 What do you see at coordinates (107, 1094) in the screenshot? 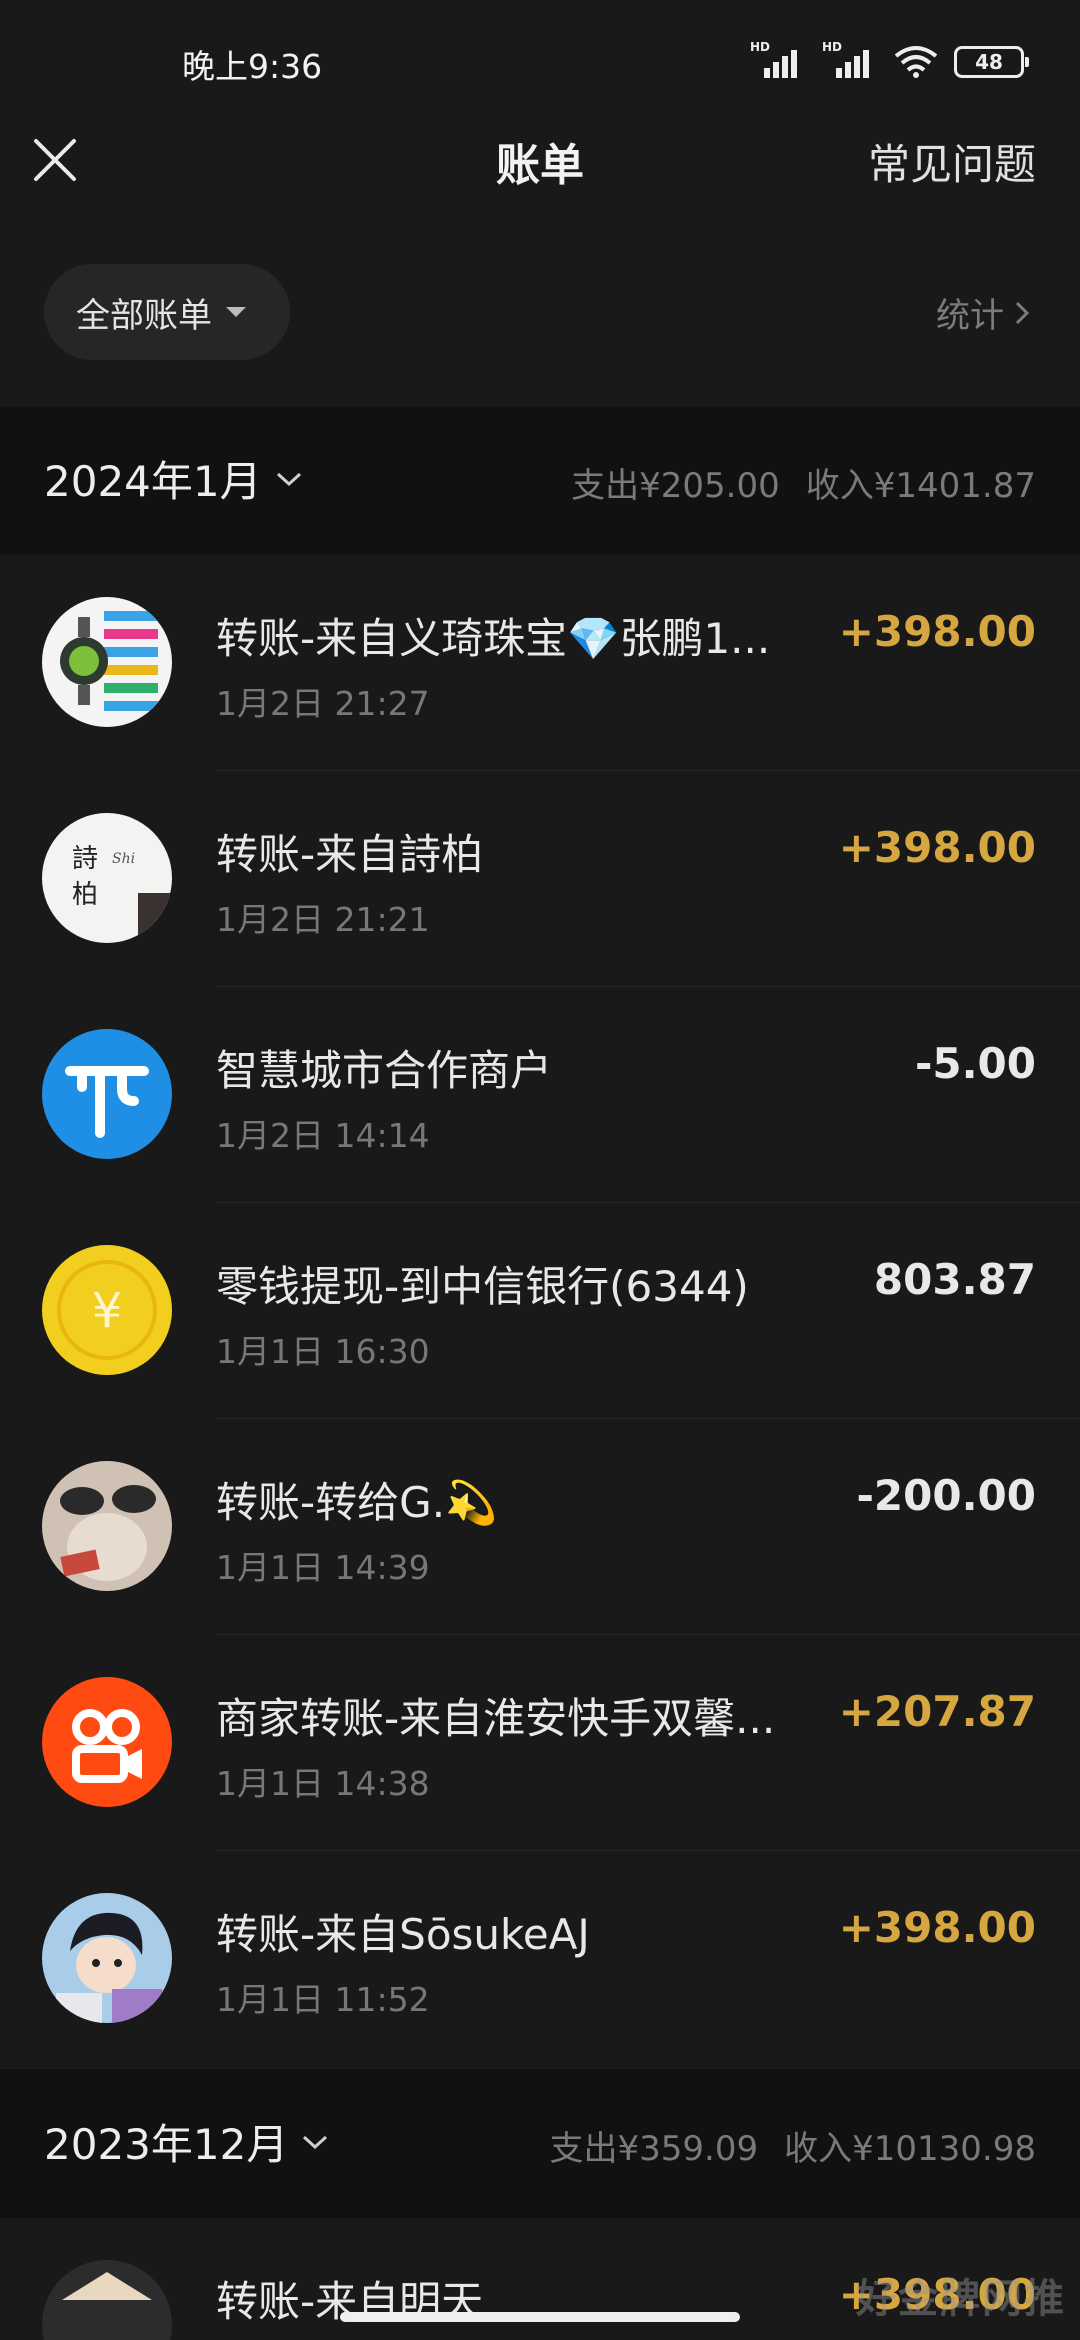
I see `smart-city-logo` at bounding box center [107, 1094].